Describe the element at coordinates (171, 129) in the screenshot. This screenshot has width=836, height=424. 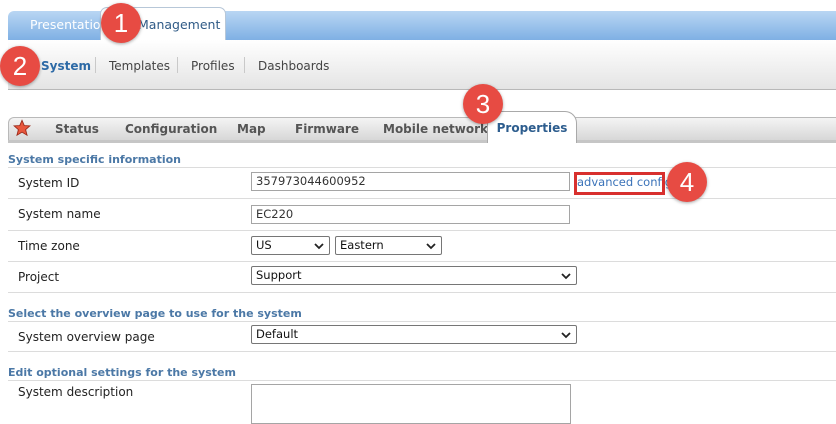
I see `tab-configuration: Configuration` at that location.